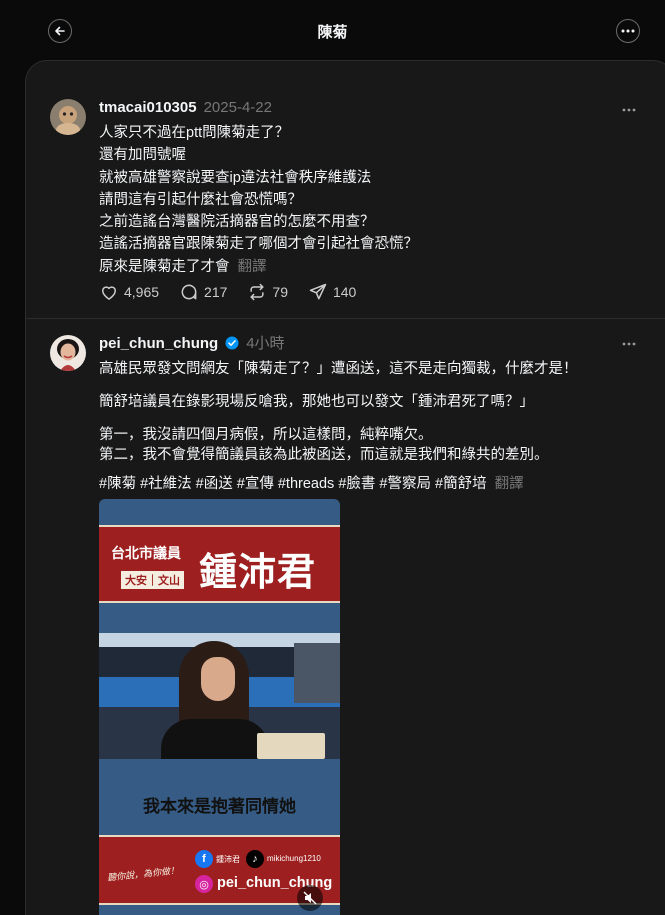  What do you see at coordinates (200, 199) in the screenshot?
I see `post-text-line: 請問這有引起什麼社會恐慌嗎？` at bounding box center [200, 199].